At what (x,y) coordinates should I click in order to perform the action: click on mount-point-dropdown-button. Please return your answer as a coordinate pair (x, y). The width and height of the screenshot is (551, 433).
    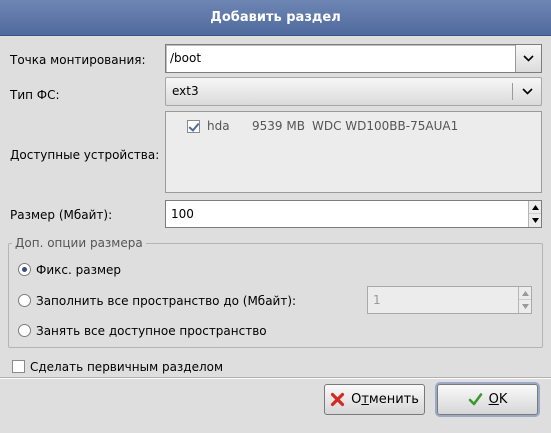
    Looking at the image, I should click on (528, 58).